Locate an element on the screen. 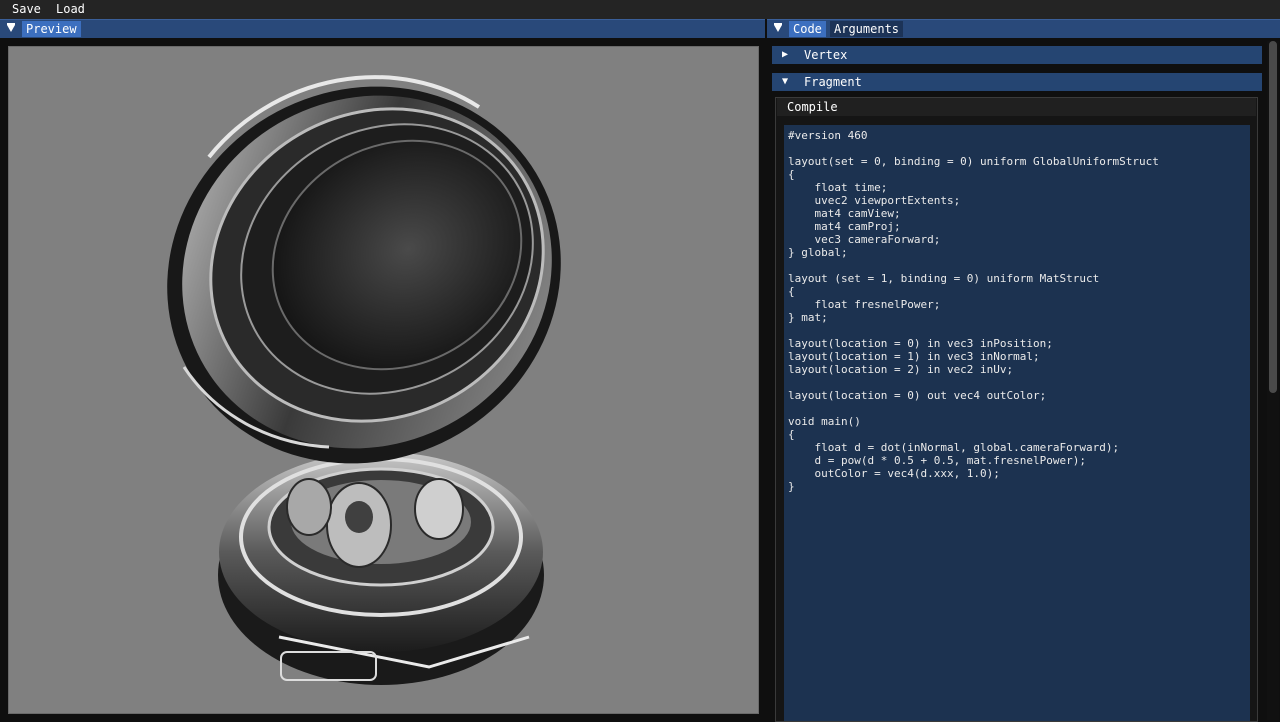 This screenshot has width=1280, height=722. save-menu-item: Save is located at coordinates (26, 9).